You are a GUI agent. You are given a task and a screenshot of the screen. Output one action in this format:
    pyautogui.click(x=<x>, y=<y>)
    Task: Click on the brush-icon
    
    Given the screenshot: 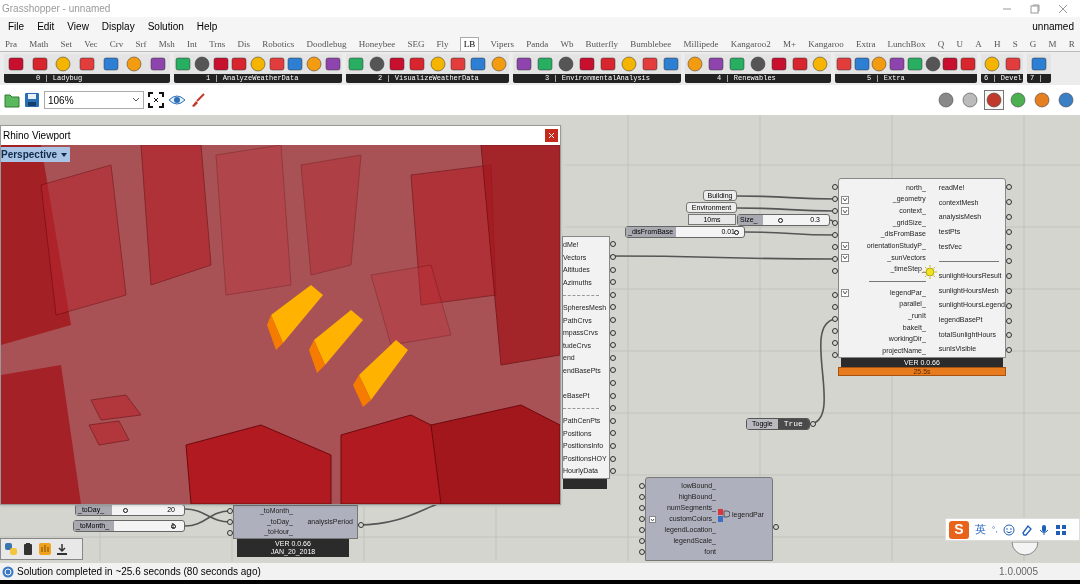 What is the action you would take?
    pyautogui.click(x=198, y=100)
    